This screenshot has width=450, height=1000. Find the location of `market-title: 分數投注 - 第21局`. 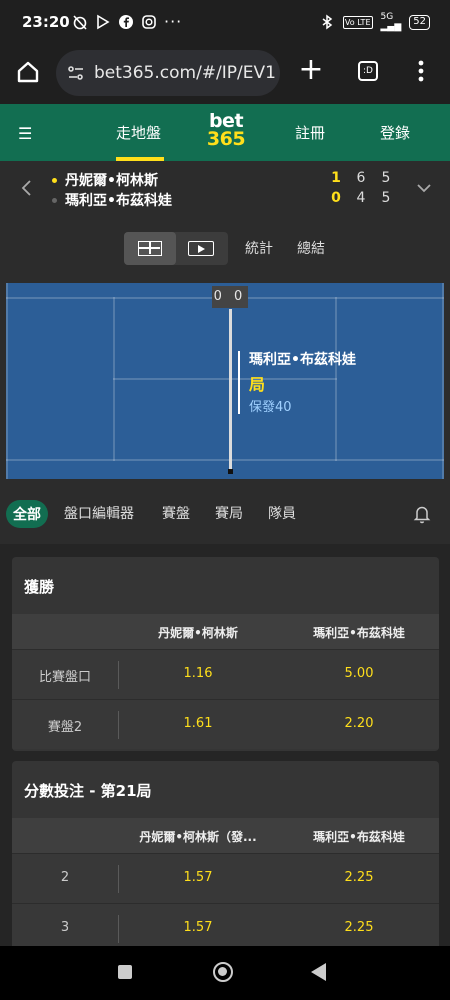

market-title: 分數投注 - 第21局 is located at coordinates (225, 789).